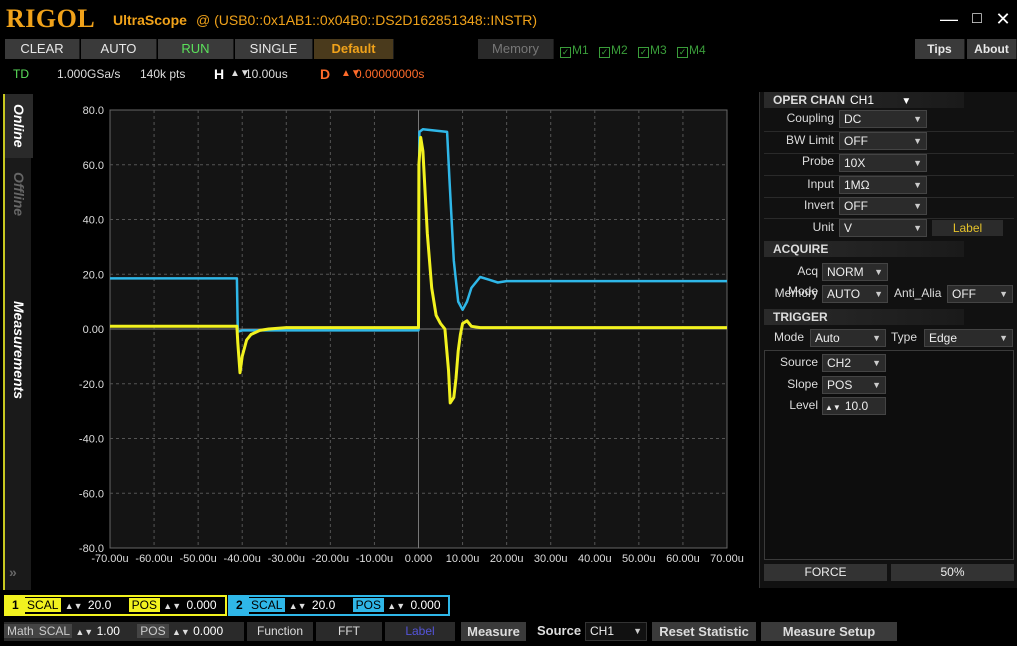 This screenshot has height=646, width=1017. What do you see at coordinates (201, 605) in the screenshot?
I see `ch1-pos-value: 0.000` at bounding box center [201, 605].